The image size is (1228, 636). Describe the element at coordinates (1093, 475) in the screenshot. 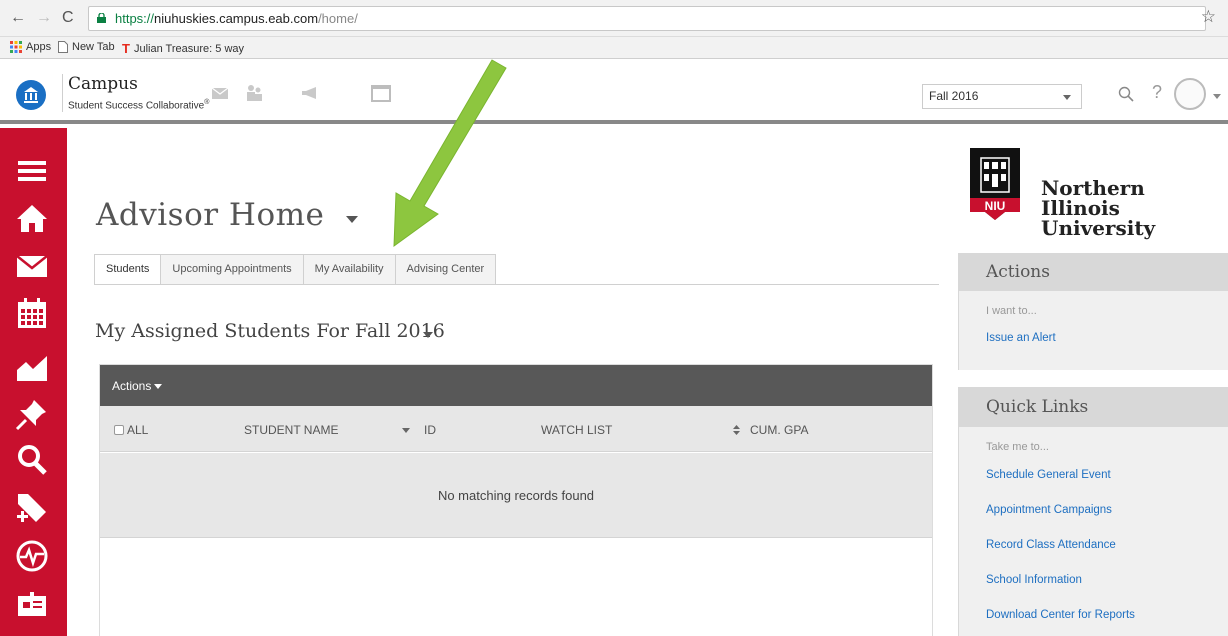

I see `schedule-general-event-link: Schedule General Event` at that location.